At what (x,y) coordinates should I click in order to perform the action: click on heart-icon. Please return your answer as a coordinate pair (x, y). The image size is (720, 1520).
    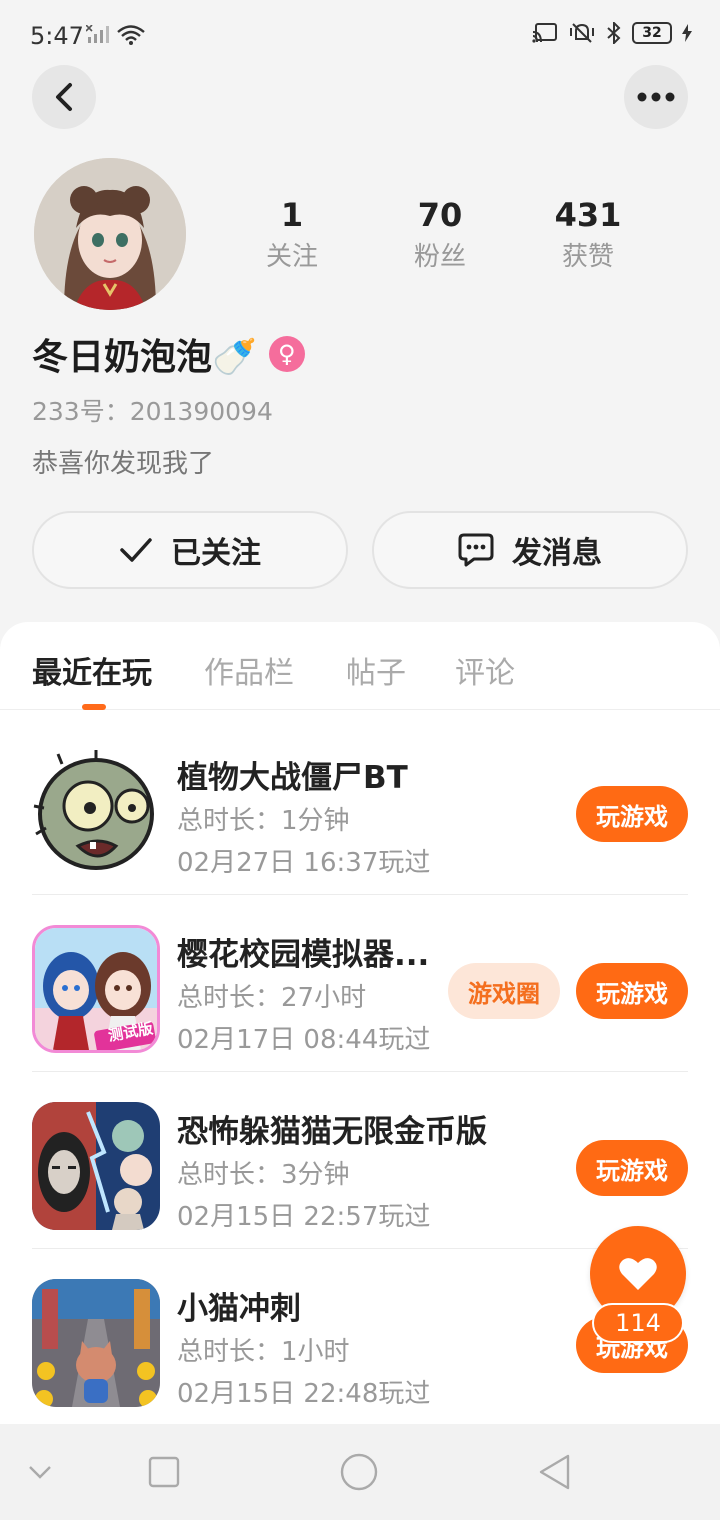
    Looking at the image, I should click on (638, 1274).